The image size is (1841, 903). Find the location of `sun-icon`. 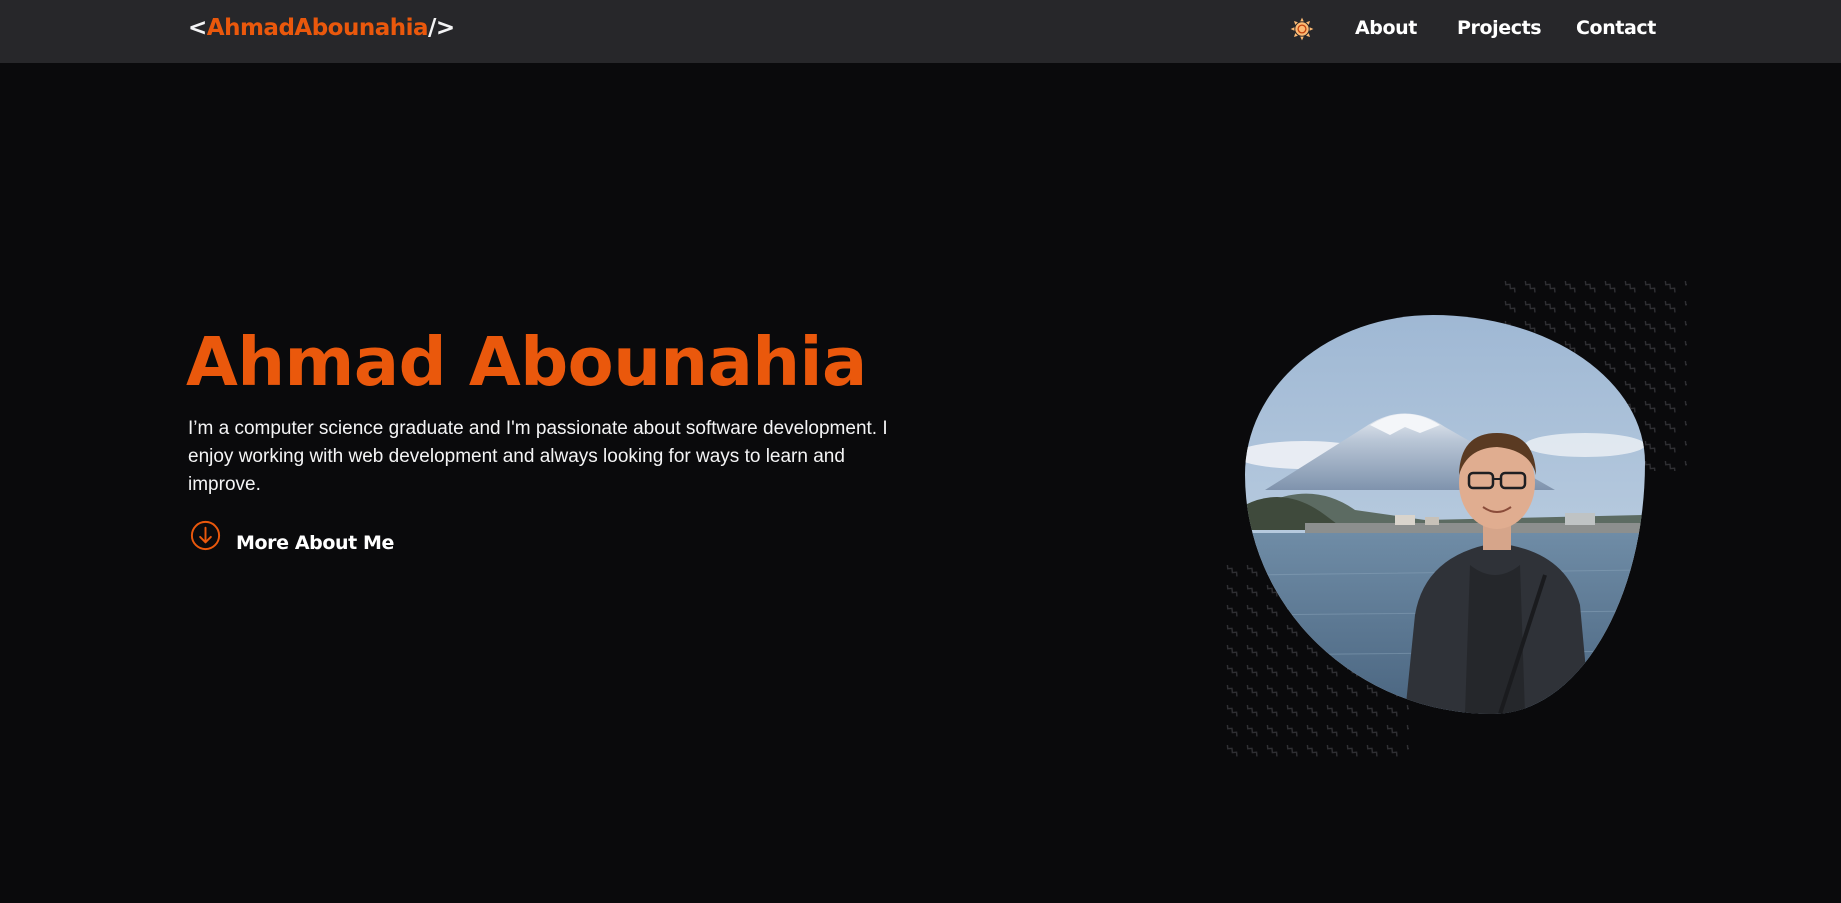

sun-icon is located at coordinates (1302, 29).